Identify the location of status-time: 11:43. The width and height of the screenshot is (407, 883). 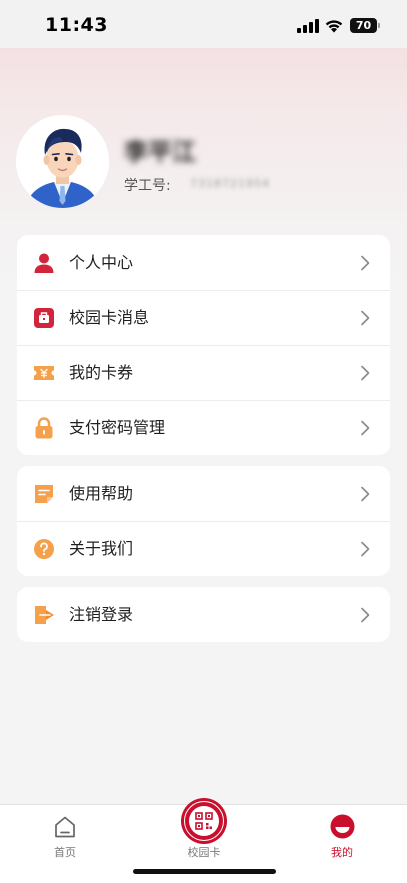
(76, 25).